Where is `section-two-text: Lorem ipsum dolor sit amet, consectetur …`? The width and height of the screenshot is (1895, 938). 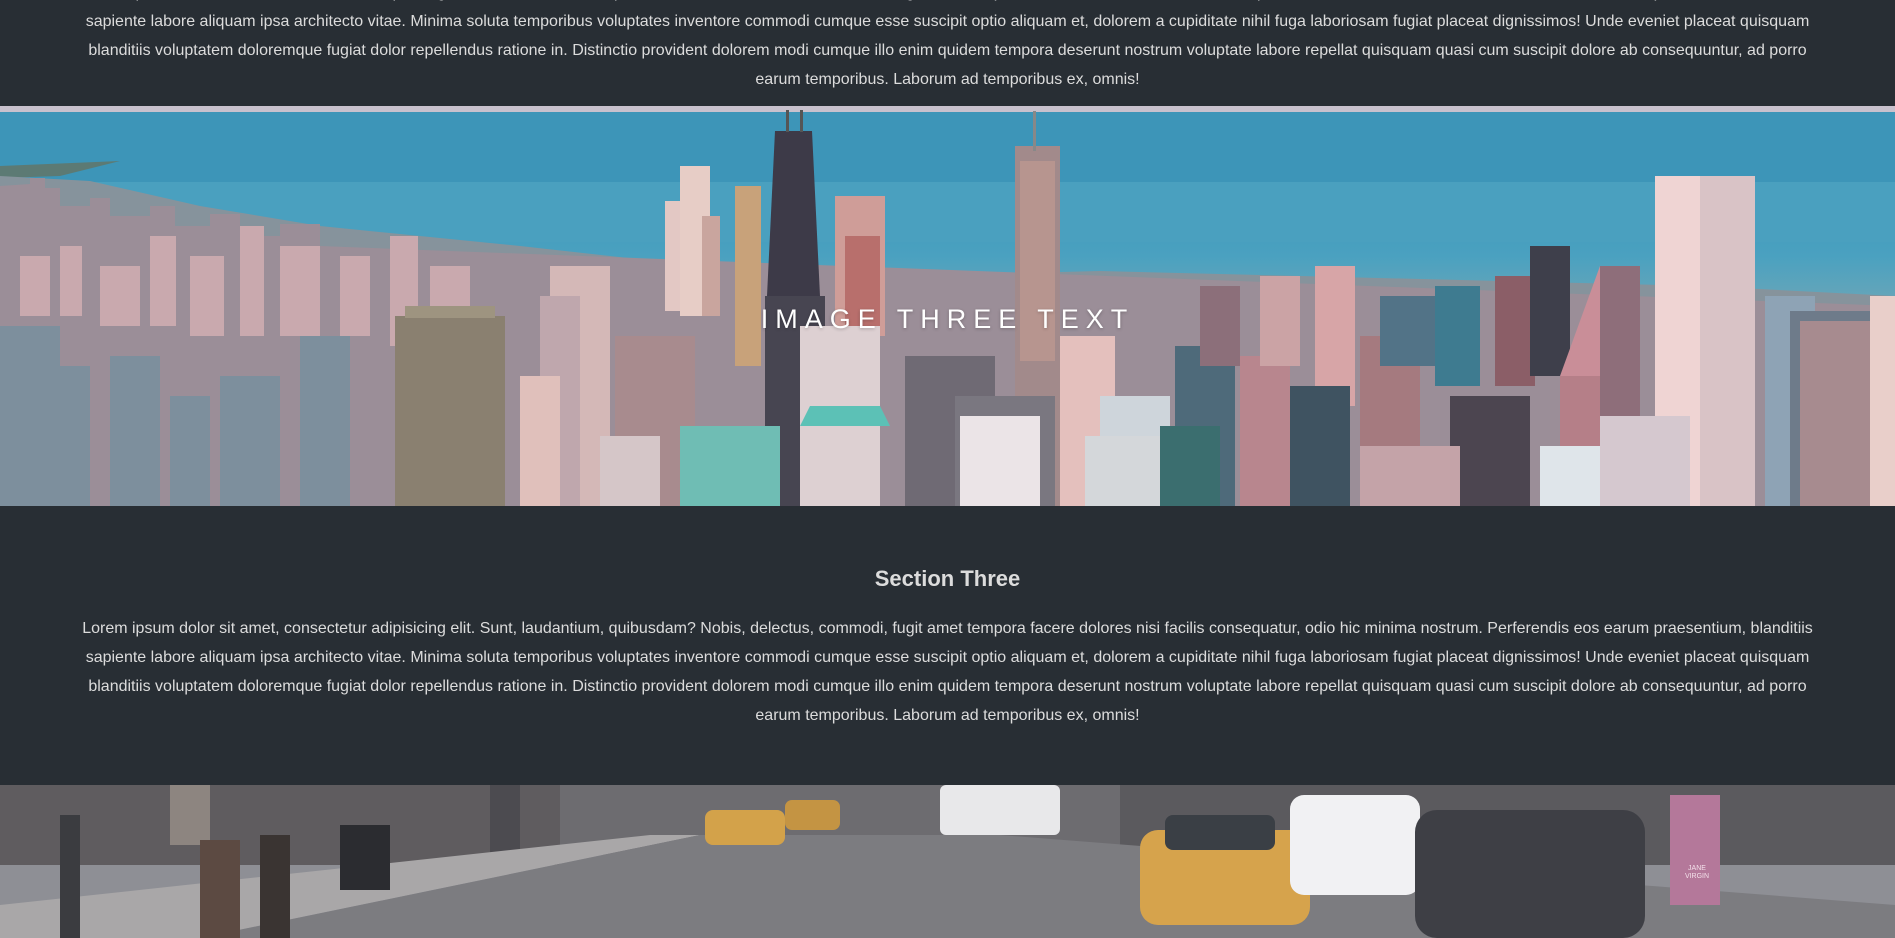
section-two-text: Lorem ipsum dolor sit amet, consectetur … is located at coordinates (947, 44).